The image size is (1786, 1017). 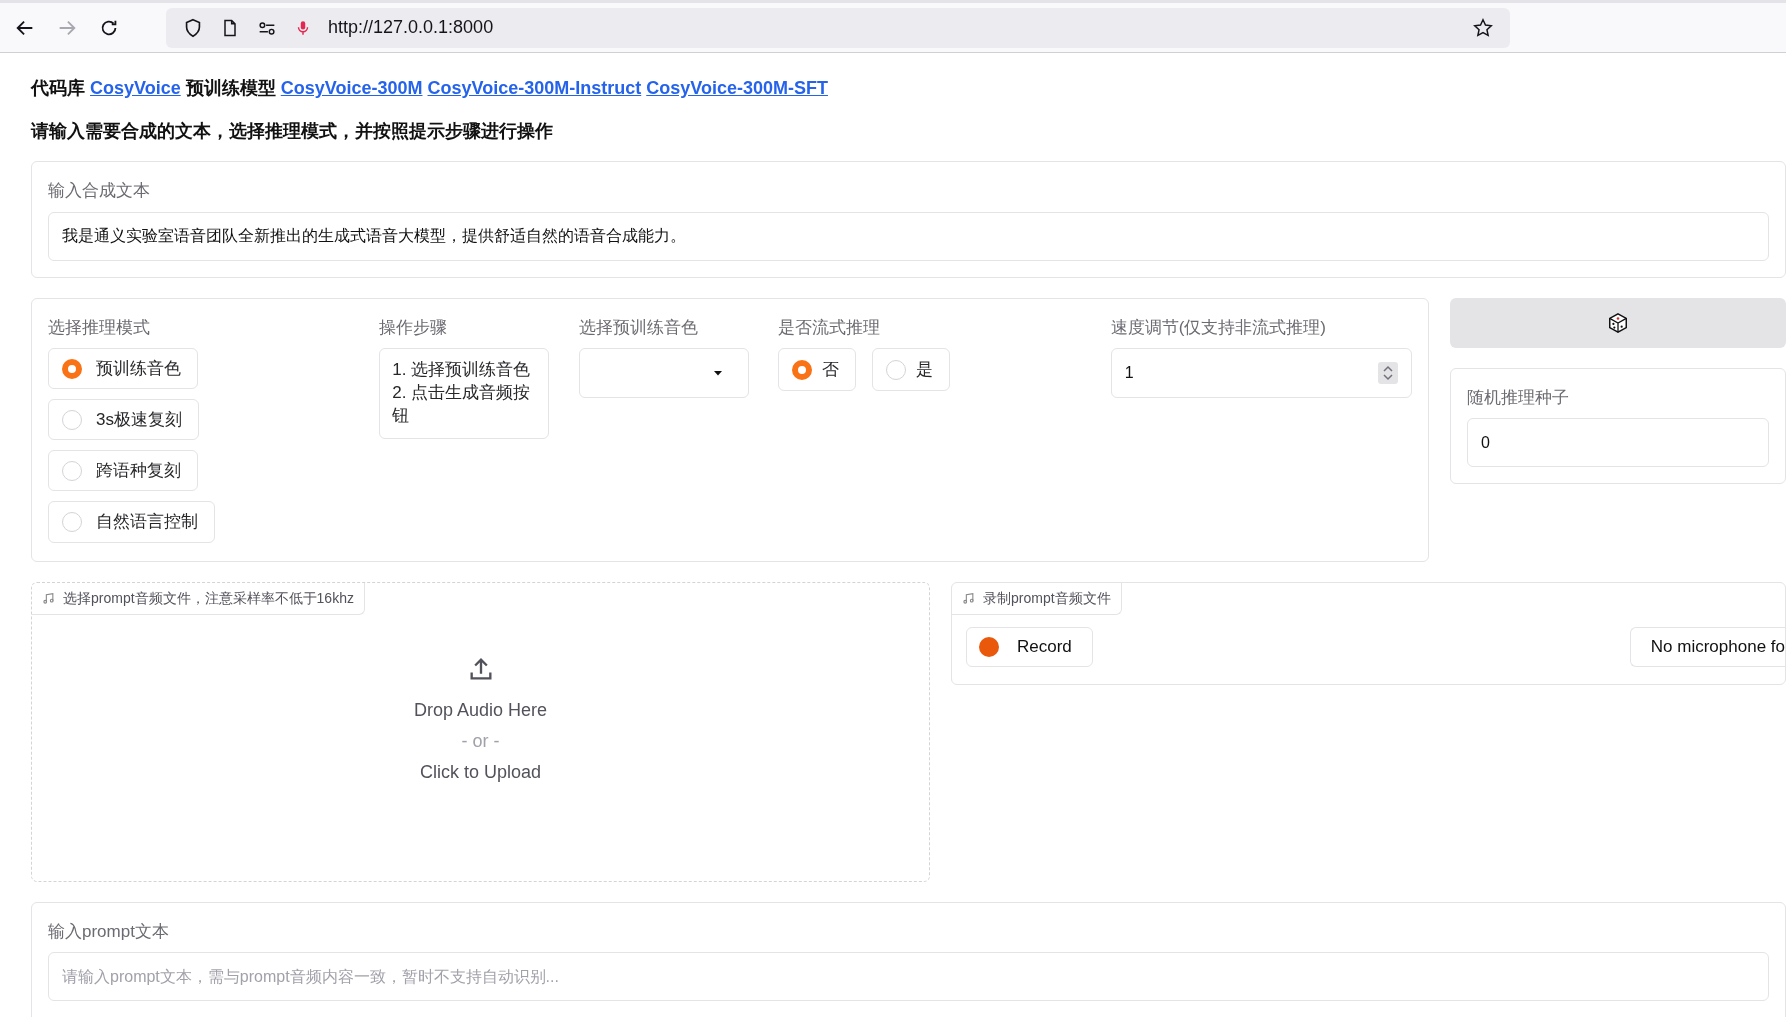 I want to click on click-to-upload-text: Click to Upload, so click(x=480, y=772).